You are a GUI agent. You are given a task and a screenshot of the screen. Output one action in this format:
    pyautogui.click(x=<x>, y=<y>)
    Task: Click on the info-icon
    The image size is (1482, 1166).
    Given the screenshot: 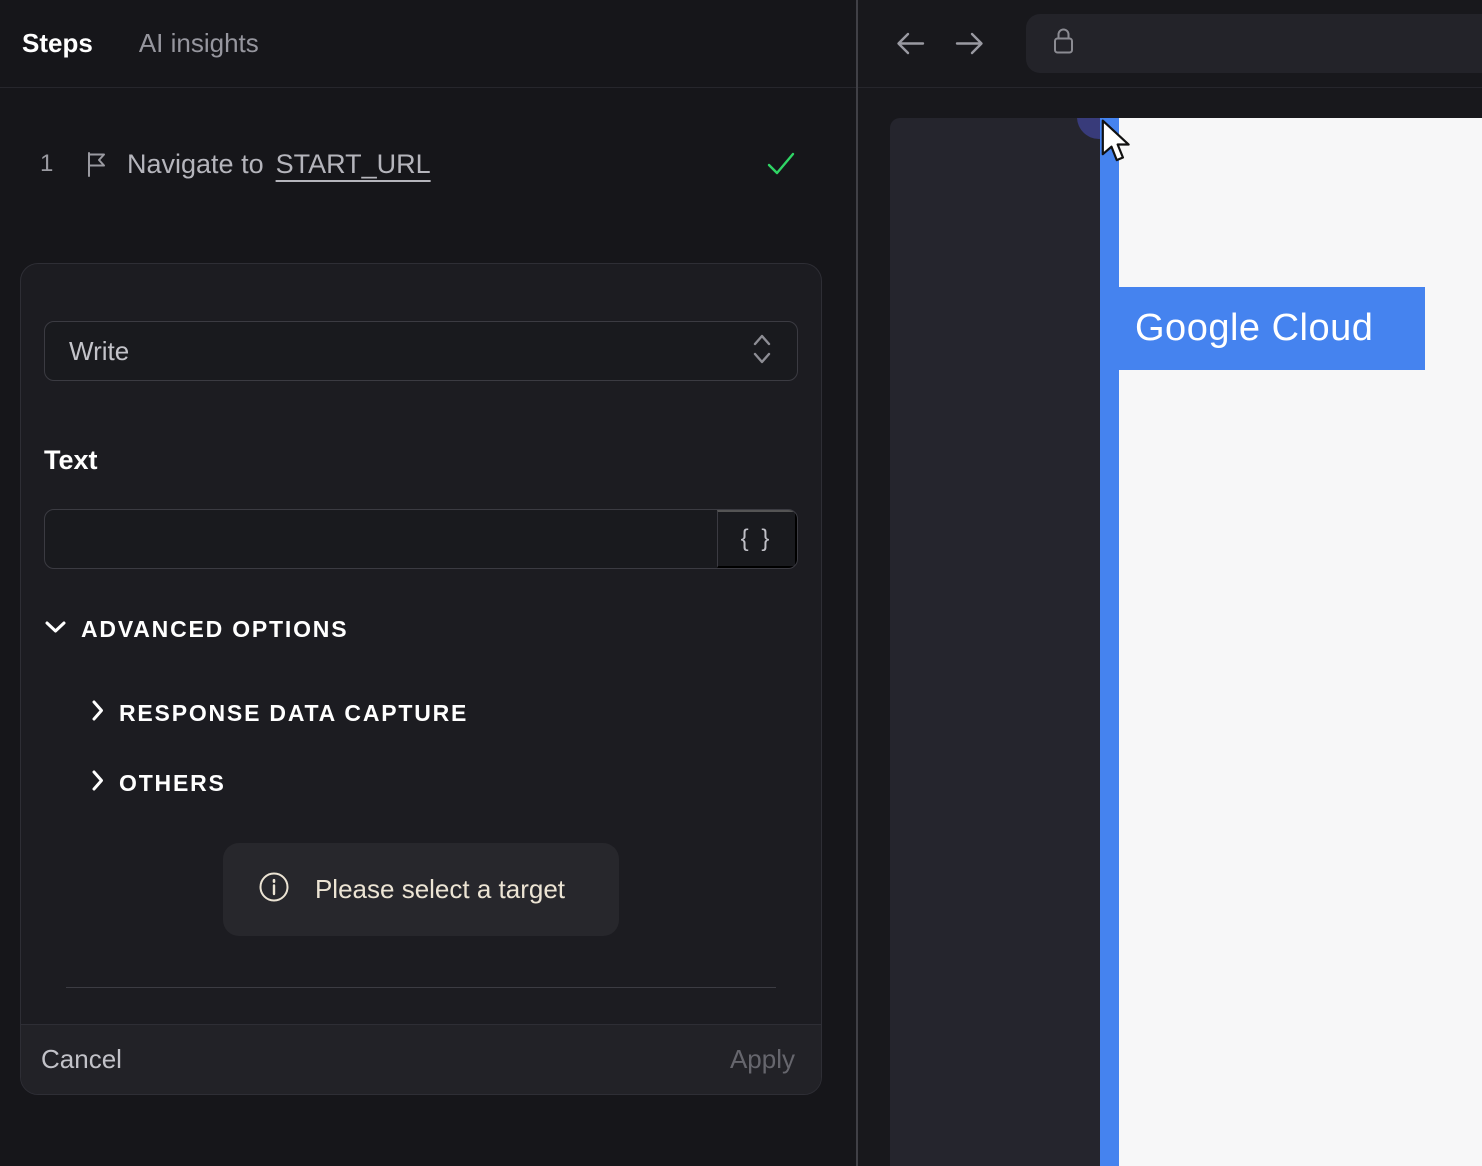 What is the action you would take?
    pyautogui.click(x=274, y=889)
    